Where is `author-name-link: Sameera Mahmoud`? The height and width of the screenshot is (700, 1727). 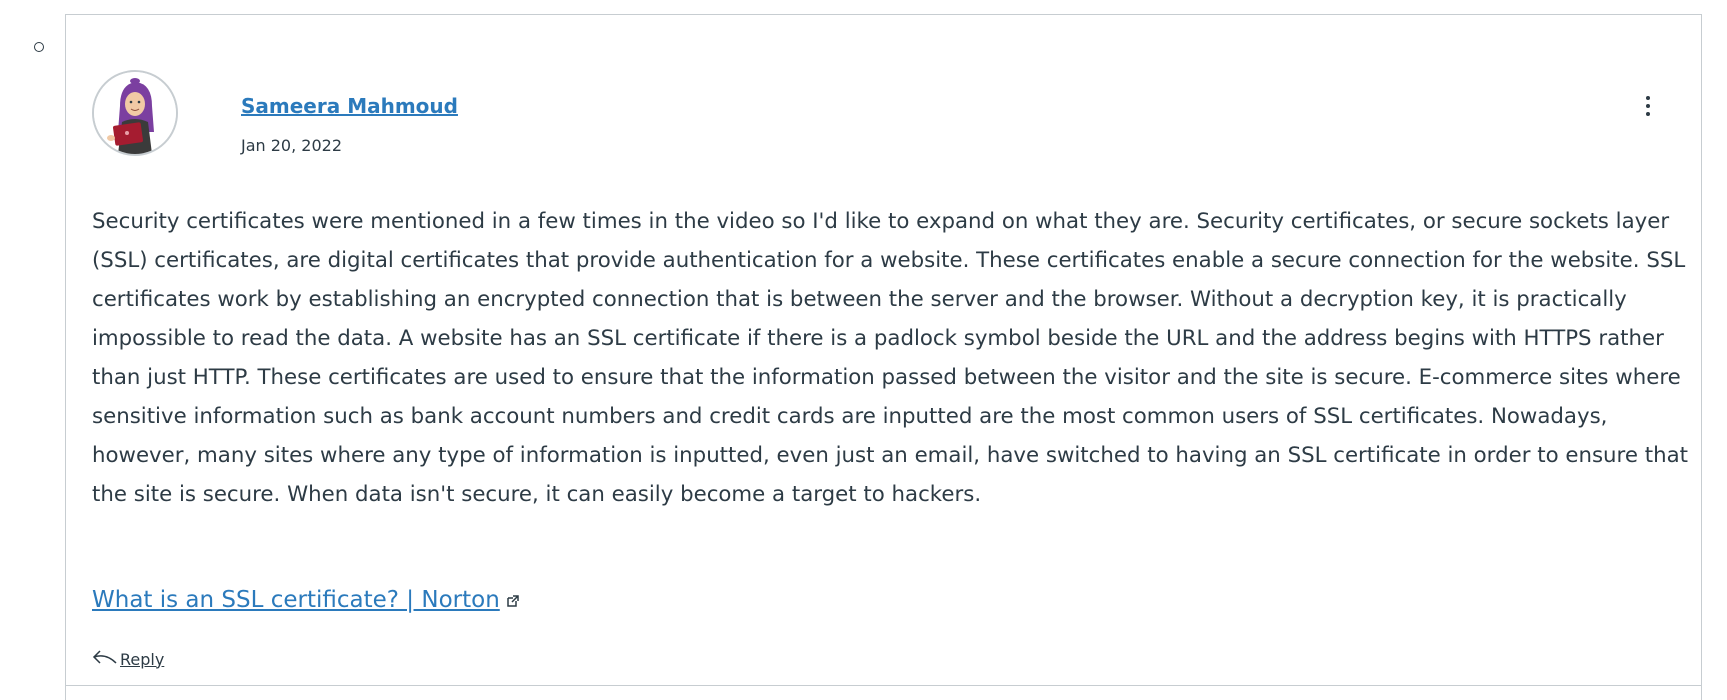
author-name-link: Sameera Mahmoud is located at coordinates (349, 106).